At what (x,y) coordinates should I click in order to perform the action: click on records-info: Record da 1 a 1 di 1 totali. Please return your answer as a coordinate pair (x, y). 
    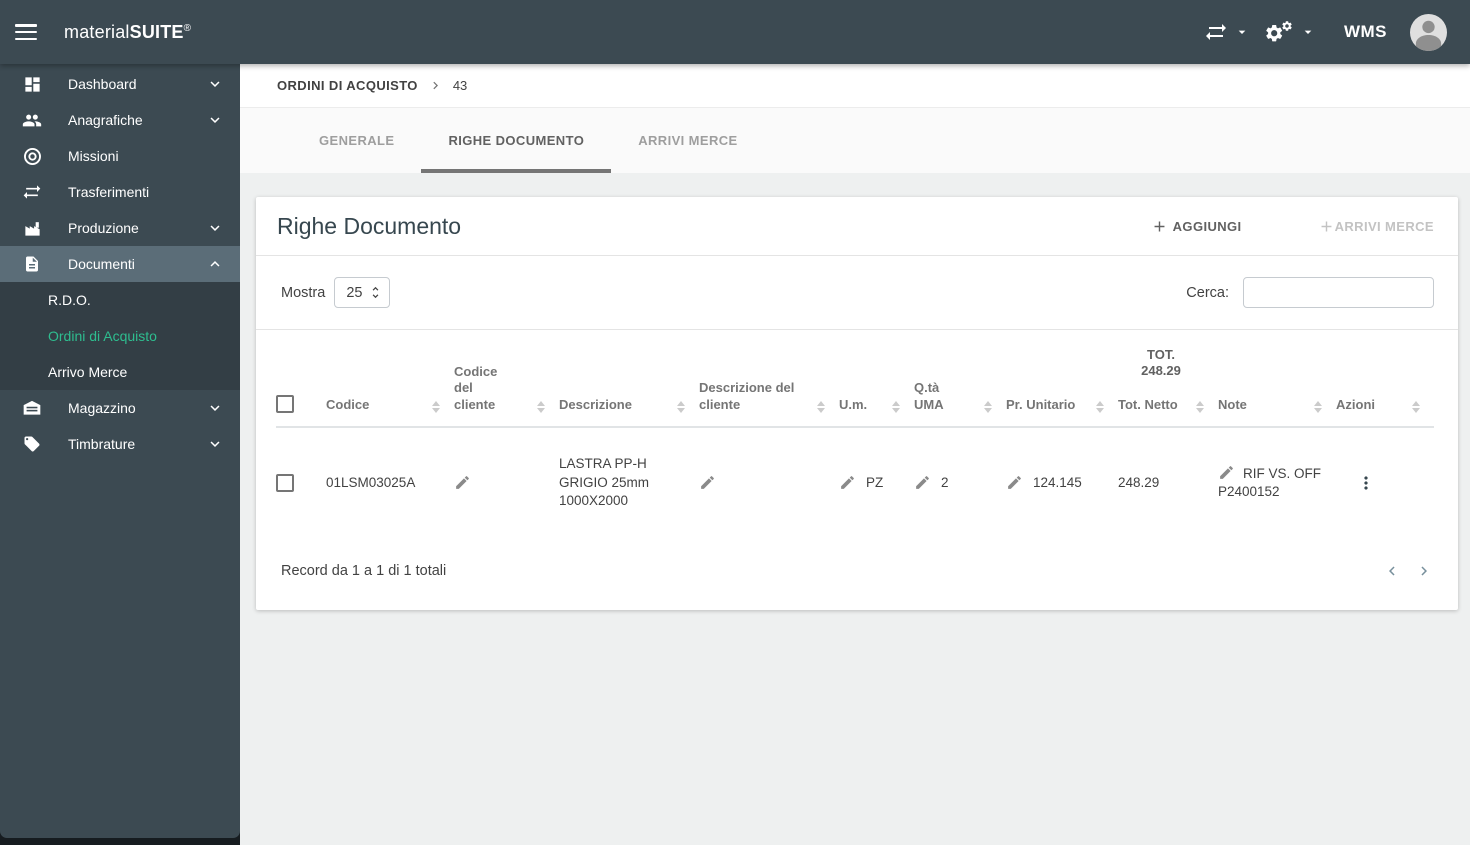
    Looking at the image, I should click on (364, 570).